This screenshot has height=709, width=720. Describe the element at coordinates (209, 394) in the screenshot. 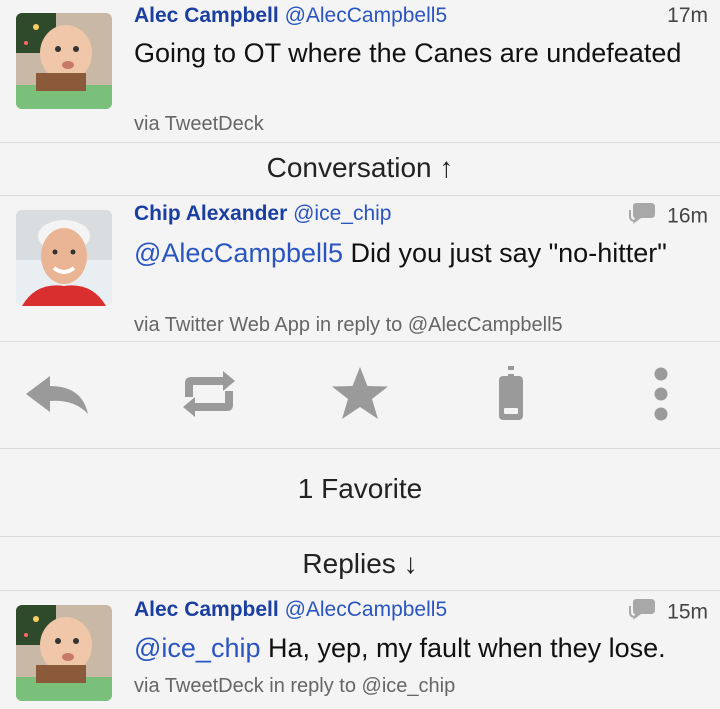

I see `retweet-icon` at that location.